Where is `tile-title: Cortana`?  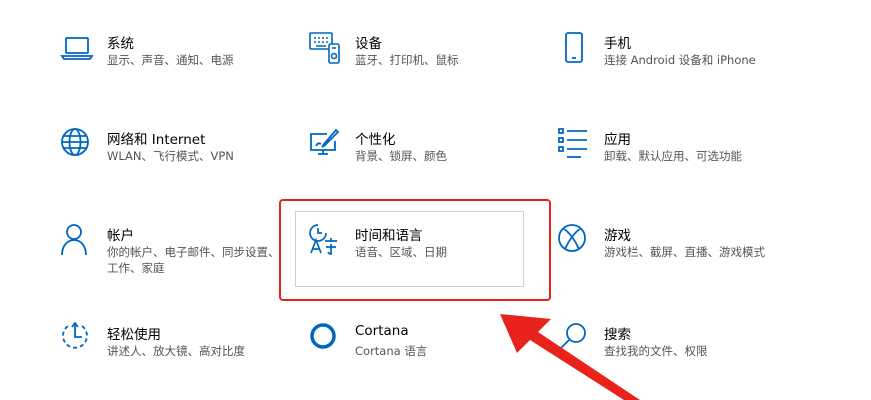 tile-title: Cortana is located at coordinates (382, 331).